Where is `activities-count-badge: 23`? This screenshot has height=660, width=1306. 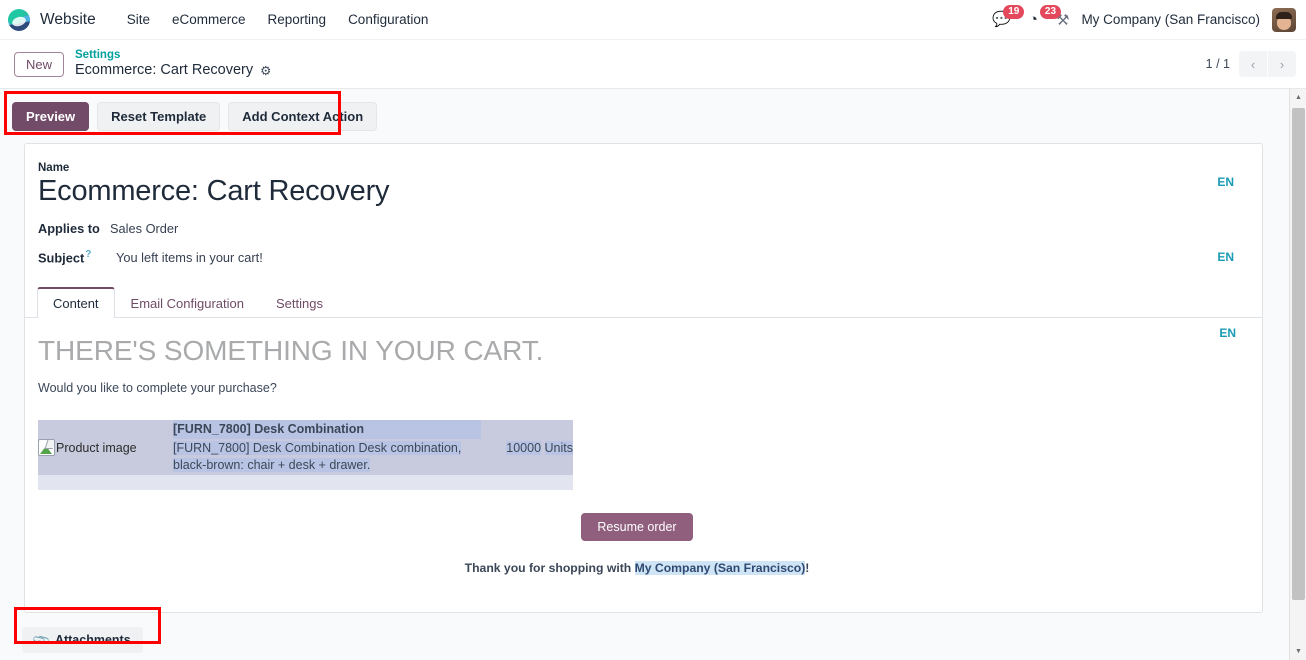 activities-count-badge: 23 is located at coordinates (1050, 12).